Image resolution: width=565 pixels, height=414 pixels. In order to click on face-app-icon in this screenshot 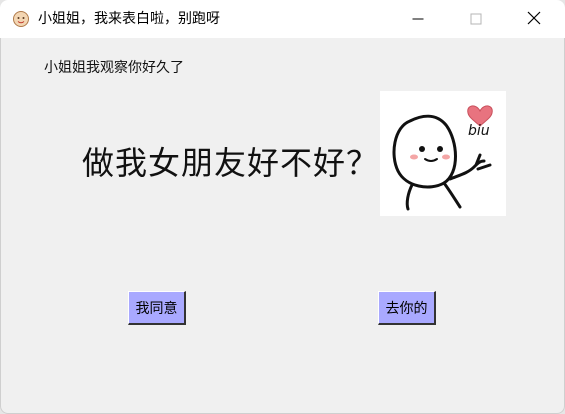, I will do `click(21, 19)`.